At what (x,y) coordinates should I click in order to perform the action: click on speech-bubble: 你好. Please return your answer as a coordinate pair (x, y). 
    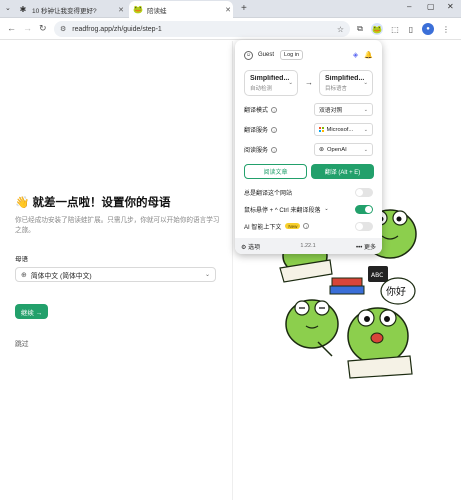
    Looking at the image, I should click on (398, 291).